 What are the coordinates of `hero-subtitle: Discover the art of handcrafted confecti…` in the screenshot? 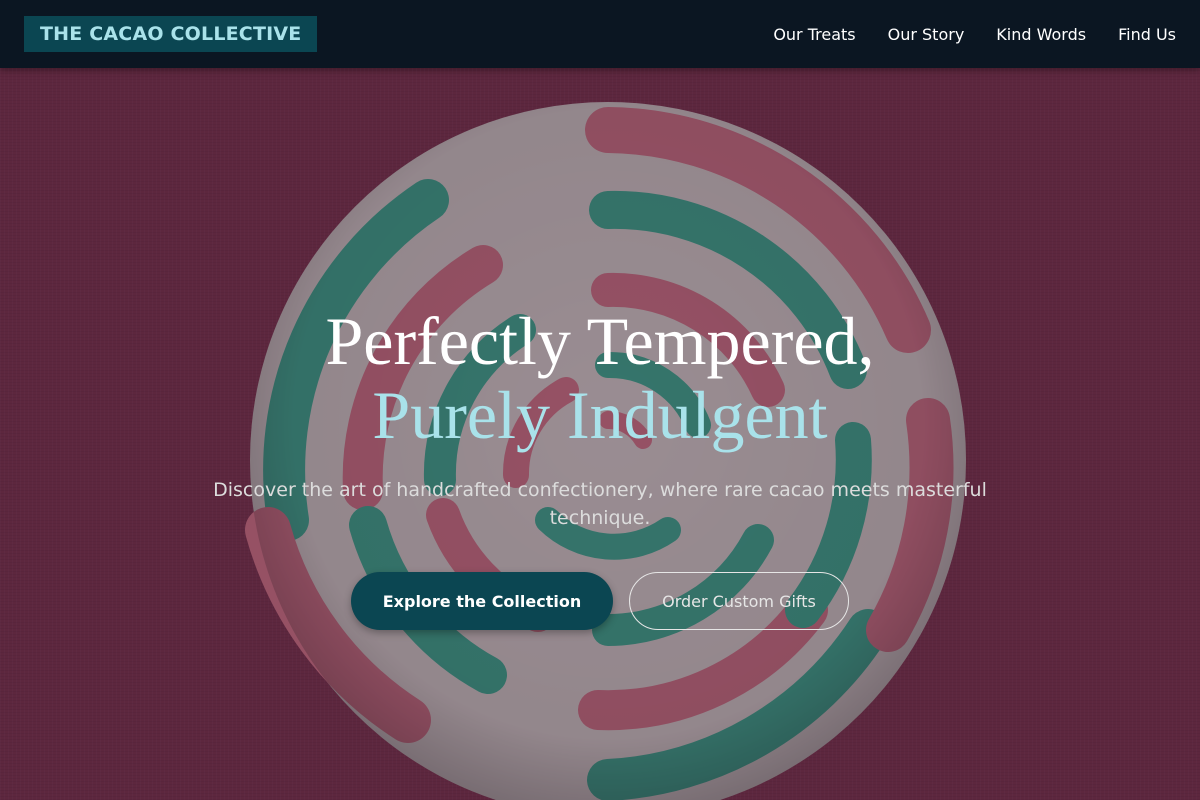 It's located at (600, 504).